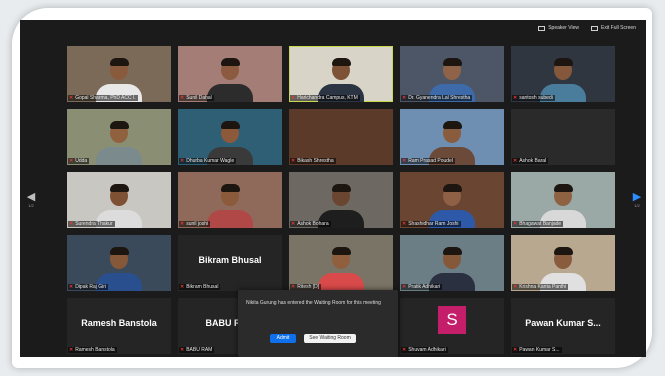  I want to click on participant-name-label: ✕ Gopal Sharma, PhD ACC I., so click(103, 98).